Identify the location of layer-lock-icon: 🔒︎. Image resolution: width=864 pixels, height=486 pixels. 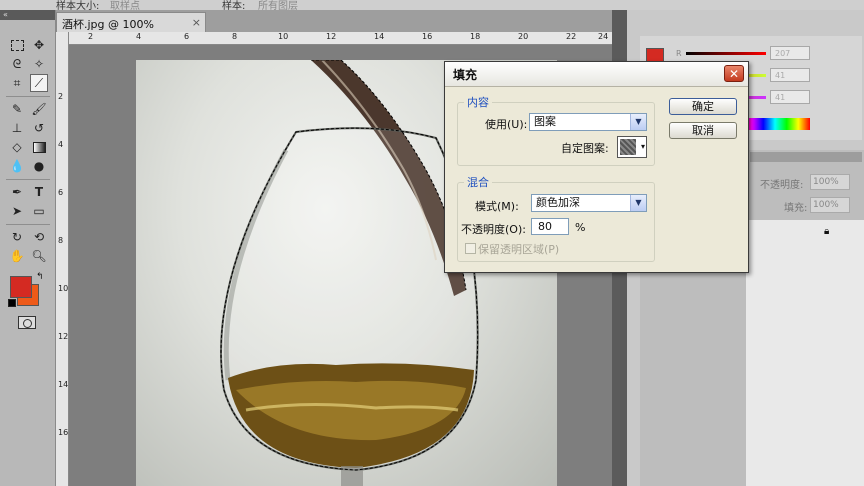
(827, 231).